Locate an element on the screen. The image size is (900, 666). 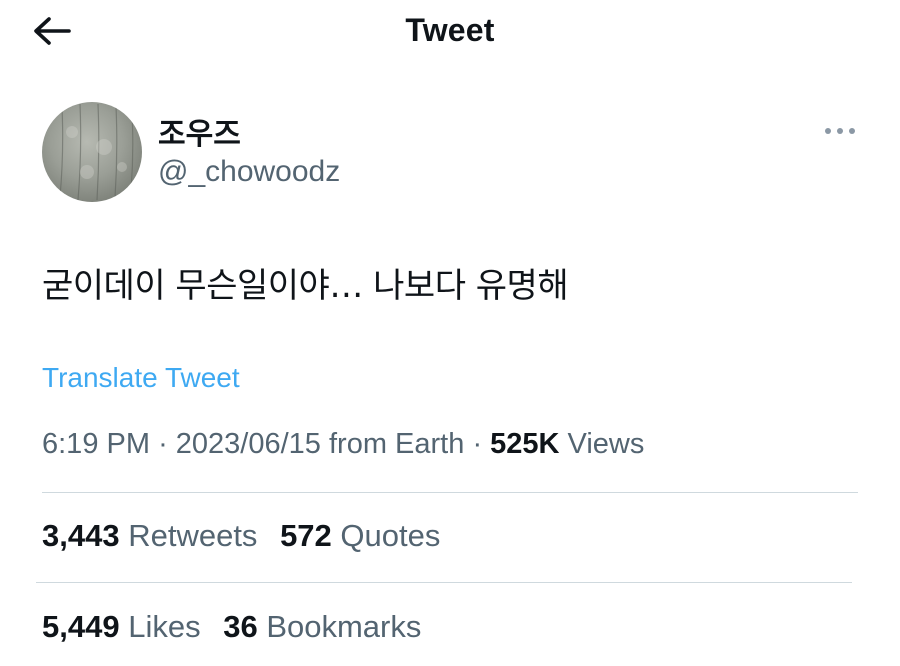
likes-count: 5,449 is located at coordinates (81, 626).